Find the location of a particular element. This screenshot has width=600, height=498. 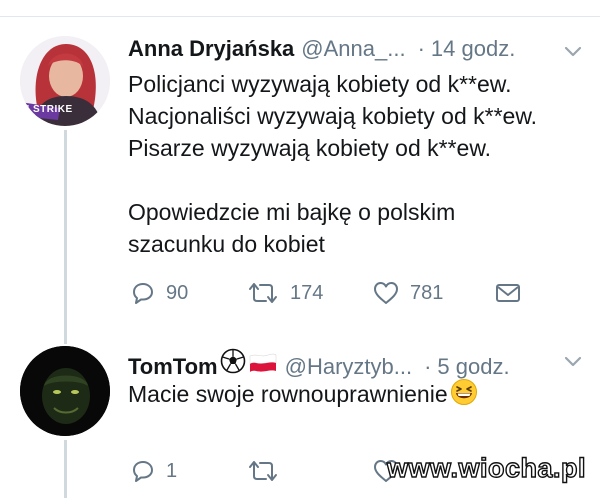

author-name: TomTom is located at coordinates (173, 367).